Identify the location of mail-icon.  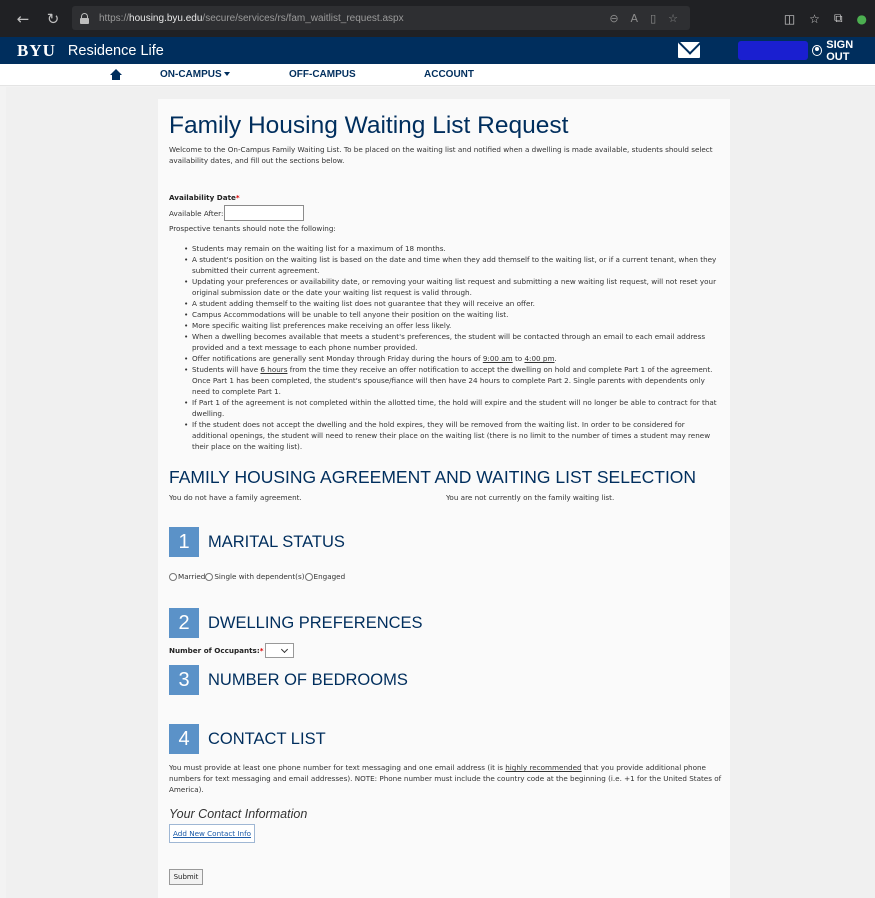
(689, 50).